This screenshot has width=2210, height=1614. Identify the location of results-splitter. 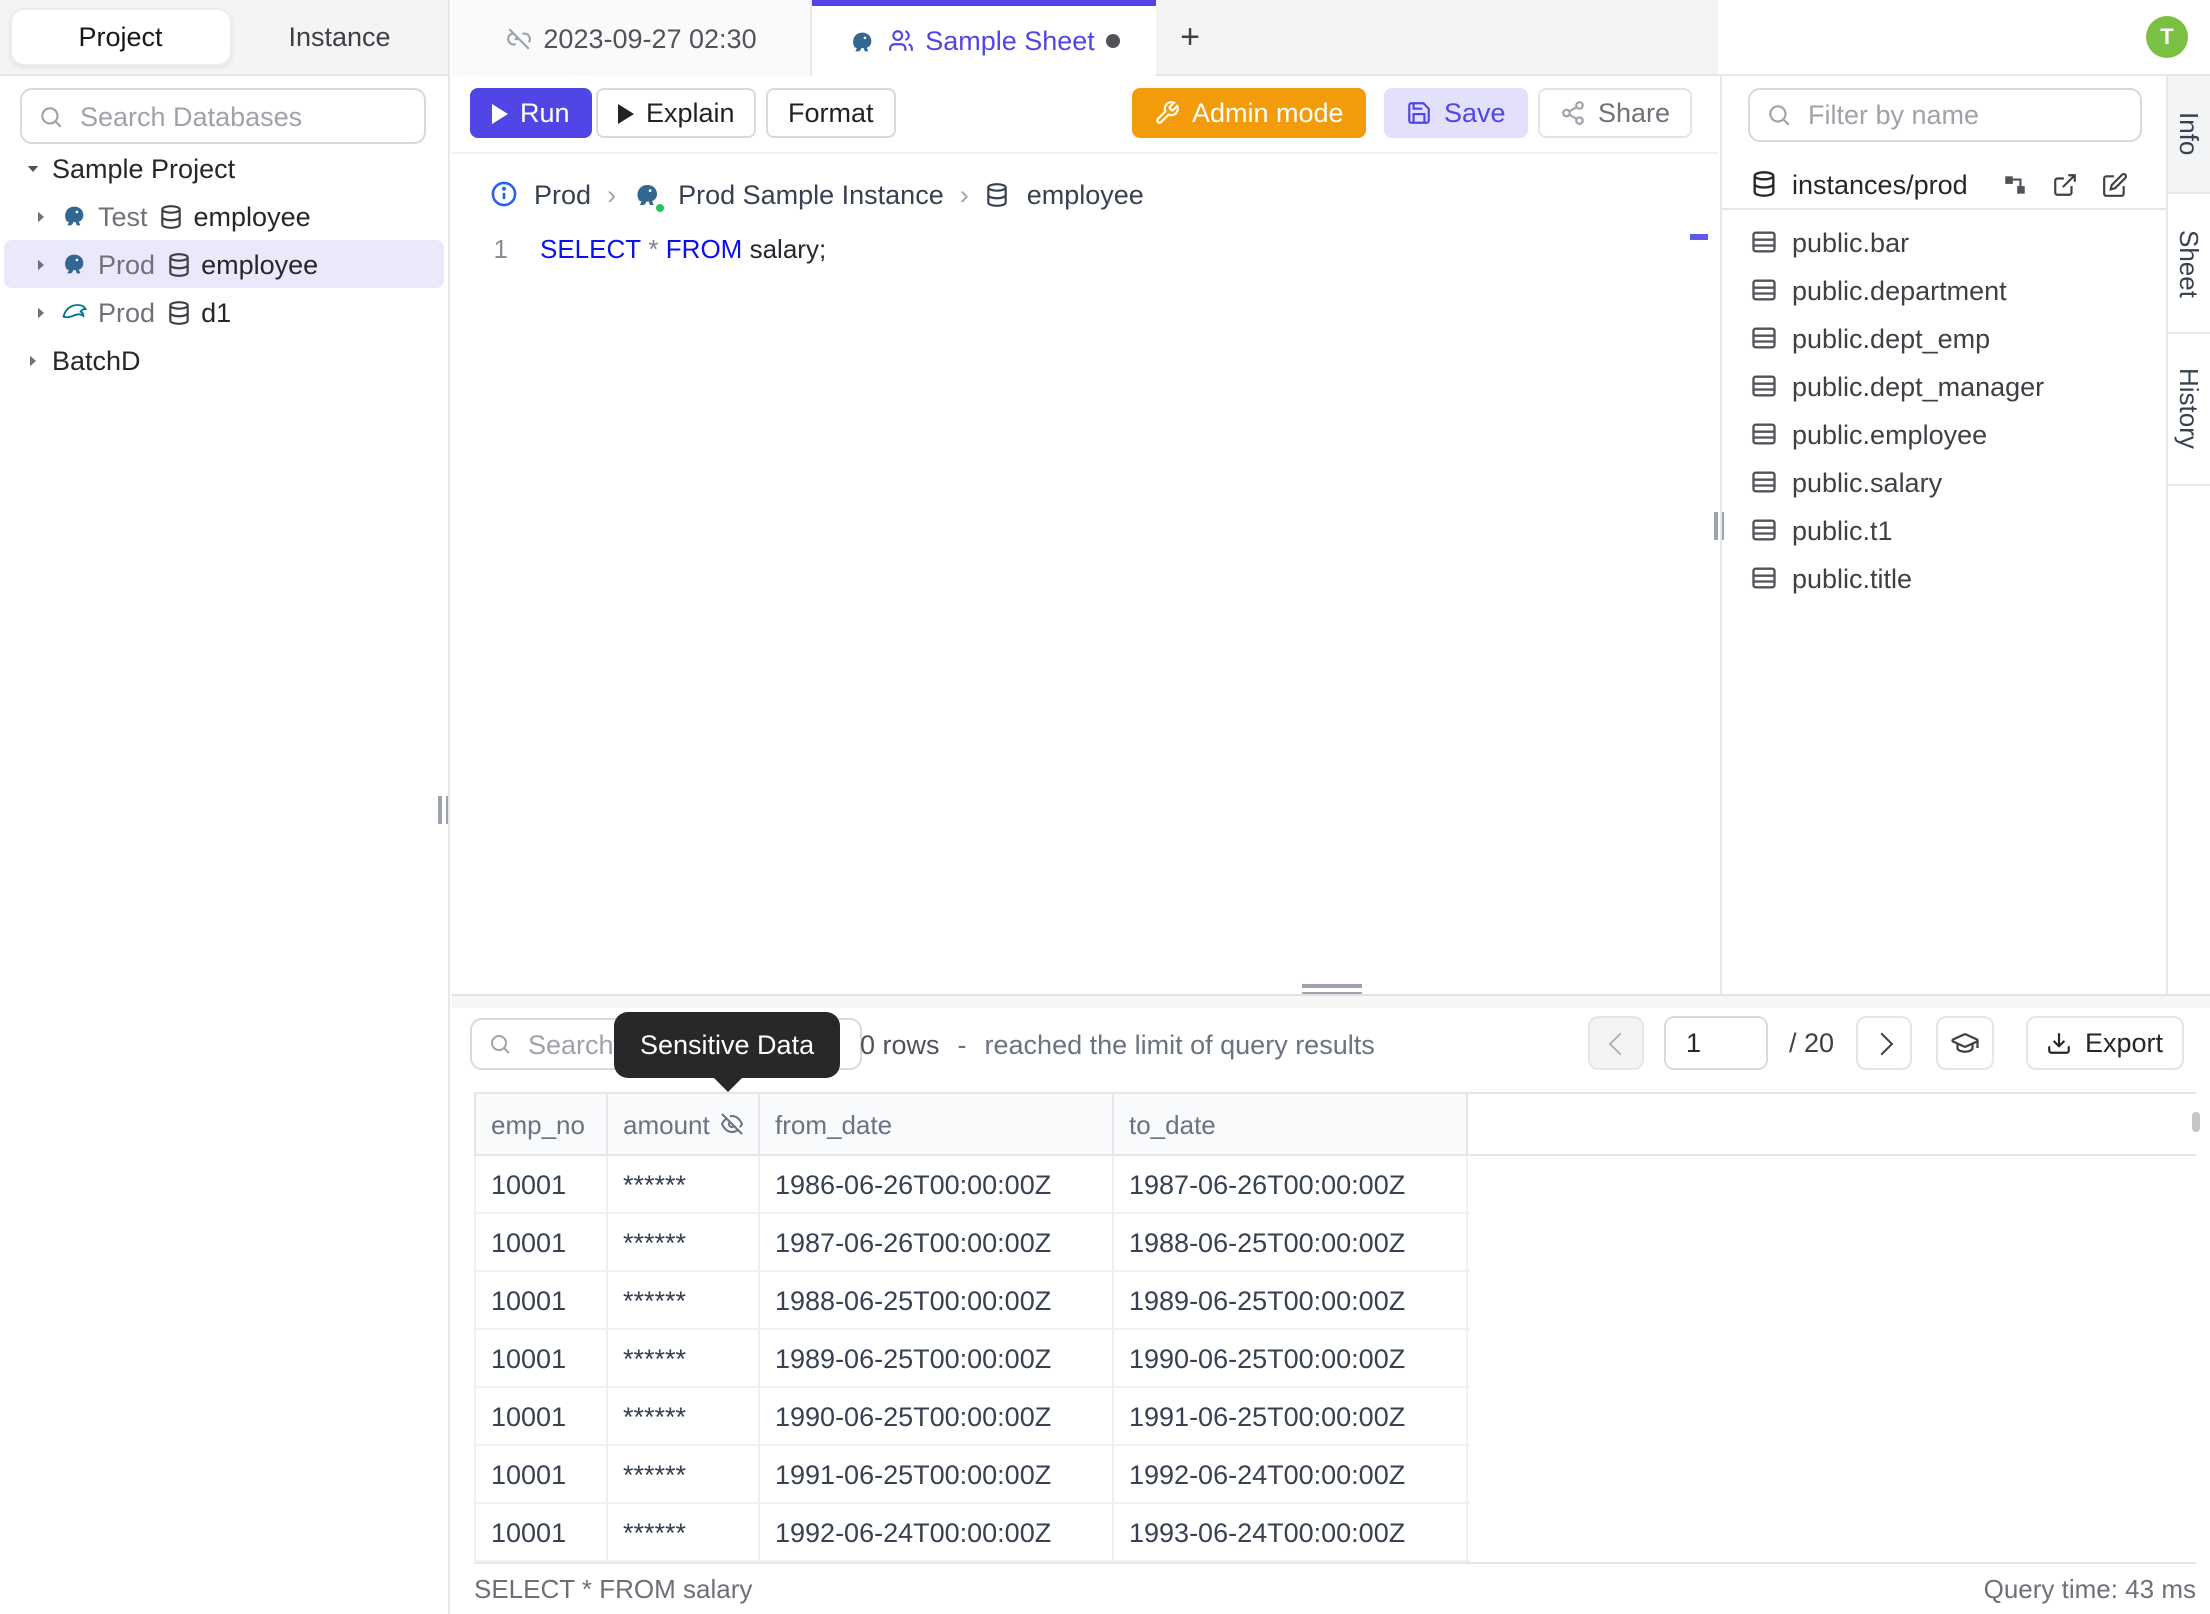
(1331, 1001).